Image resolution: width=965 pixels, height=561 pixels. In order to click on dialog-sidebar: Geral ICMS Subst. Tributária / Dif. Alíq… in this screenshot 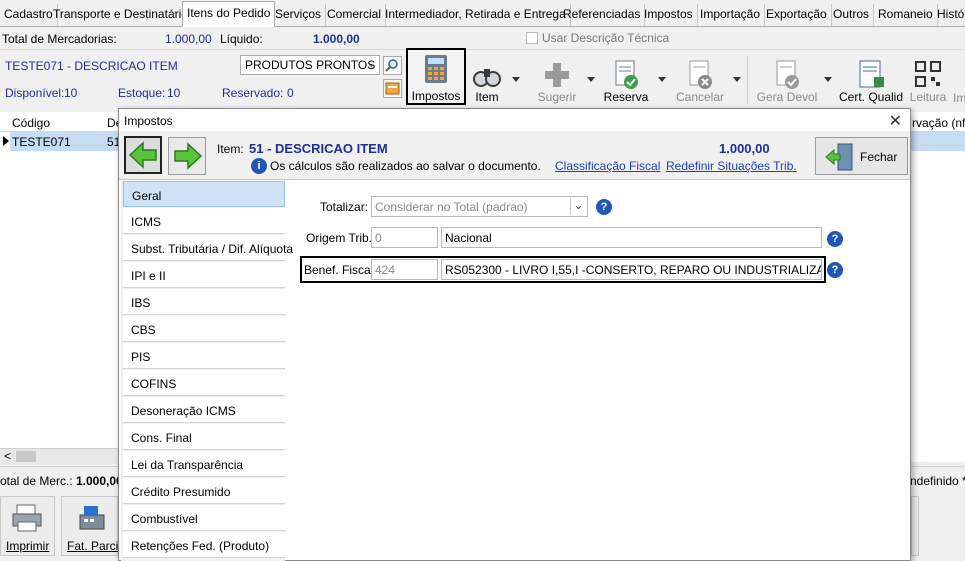, I will do `click(207, 371)`.